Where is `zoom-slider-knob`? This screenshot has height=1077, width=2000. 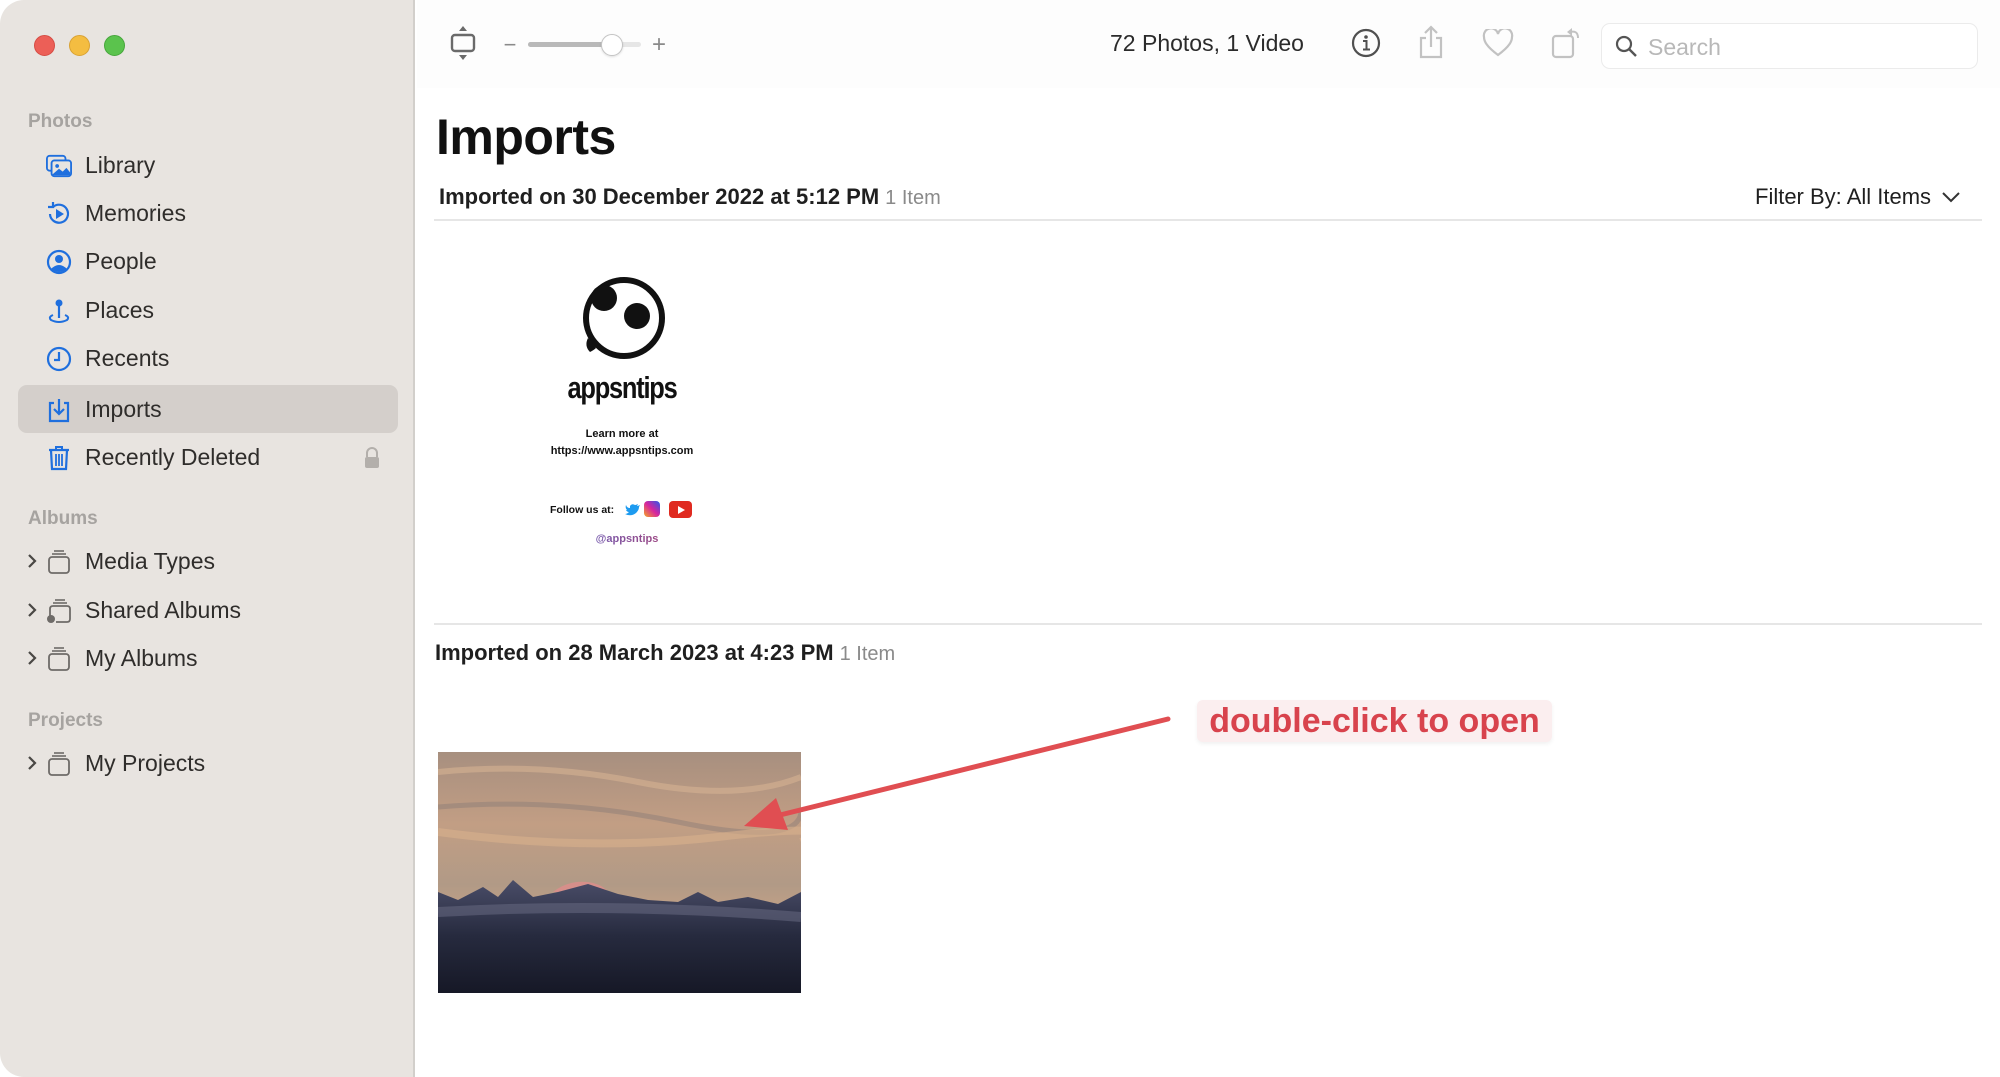 zoom-slider-knob is located at coordinates (611, 45).